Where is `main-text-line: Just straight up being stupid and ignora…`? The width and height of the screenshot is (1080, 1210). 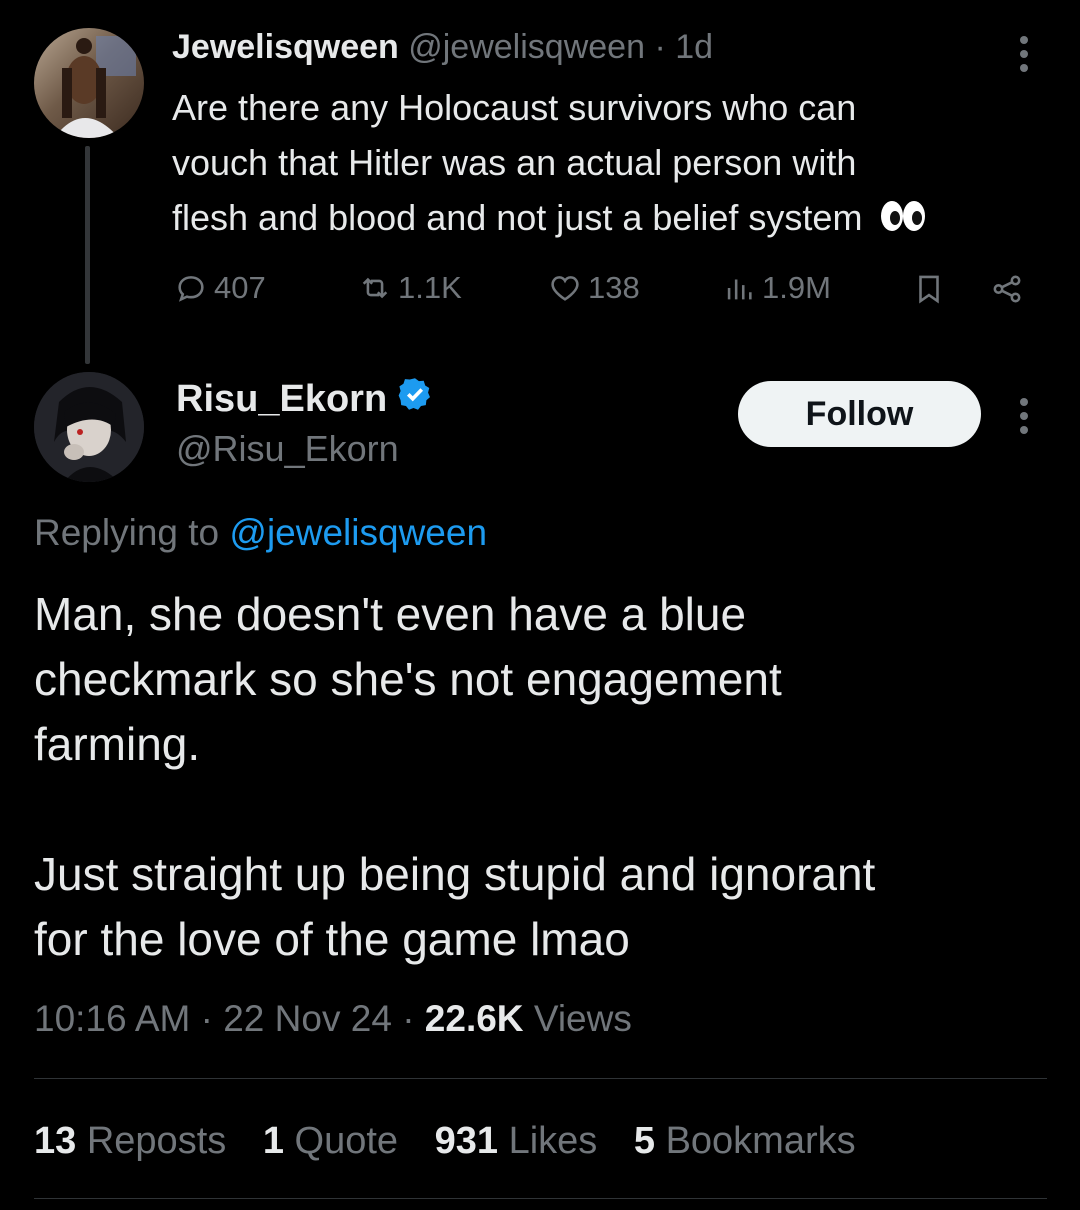 main-text-line: Just straight up being stupid and ignora… is located at coordinates (455, 874).